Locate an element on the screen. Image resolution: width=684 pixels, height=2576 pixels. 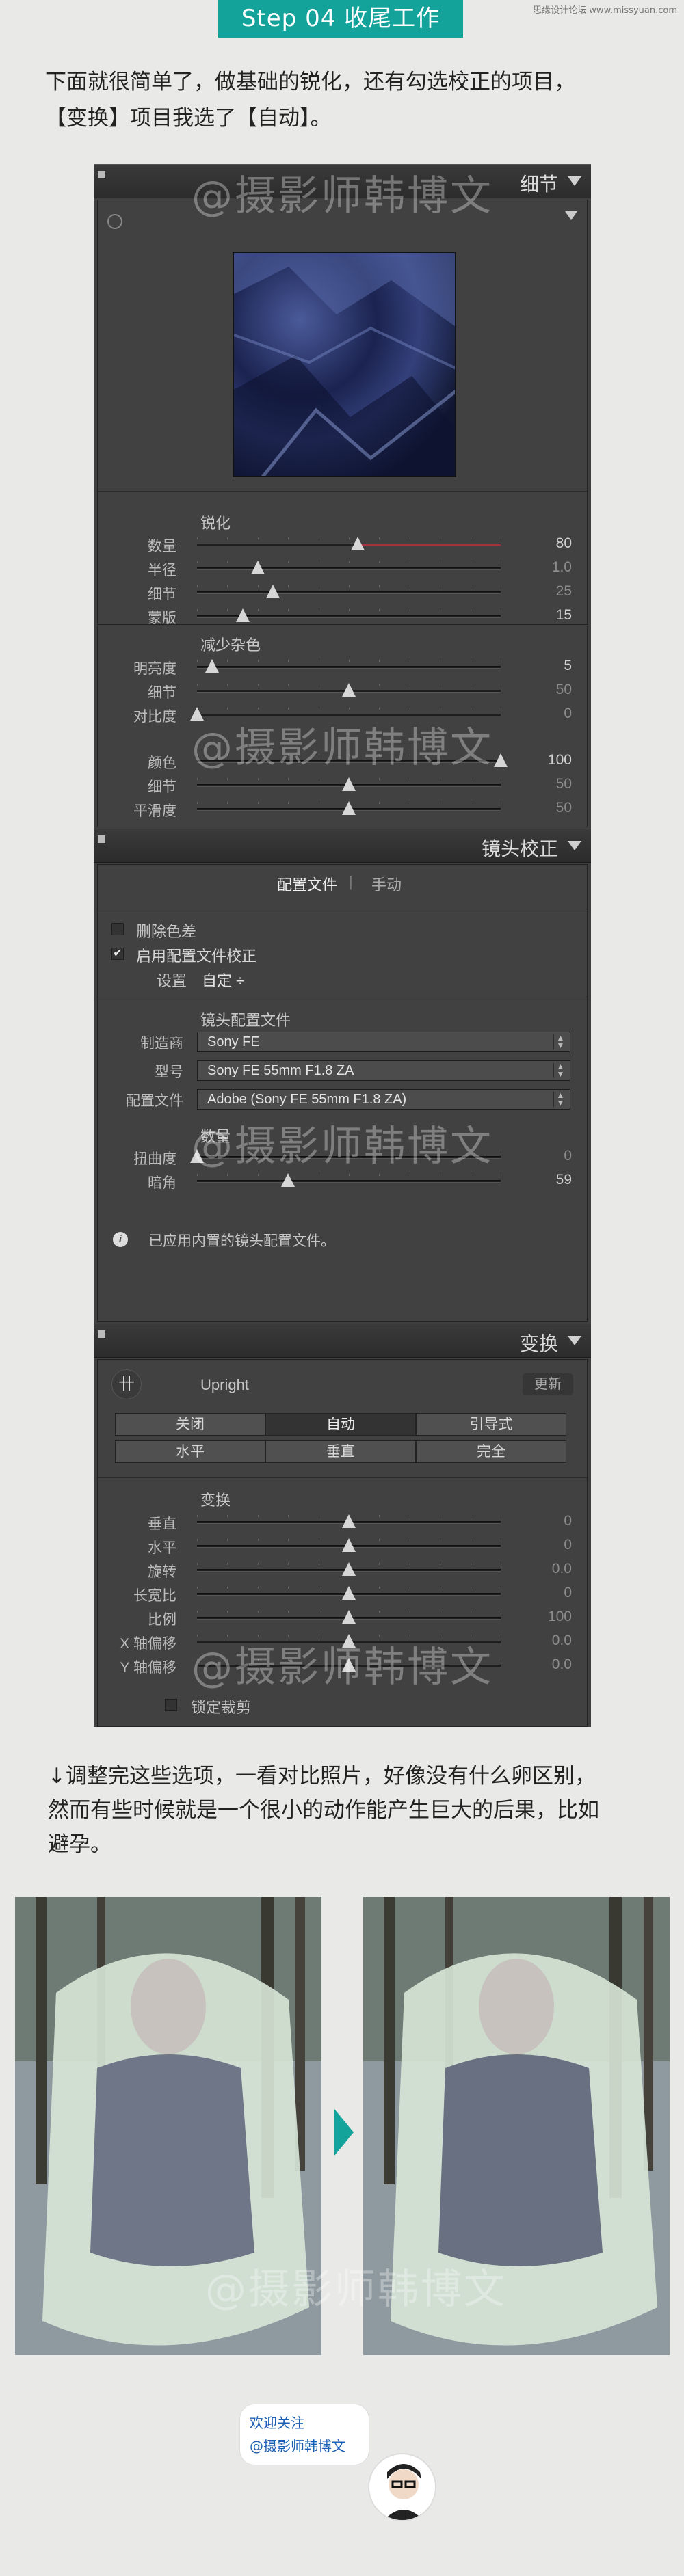
lens-header: 镜头校正 is located at coordinates (342, 846).